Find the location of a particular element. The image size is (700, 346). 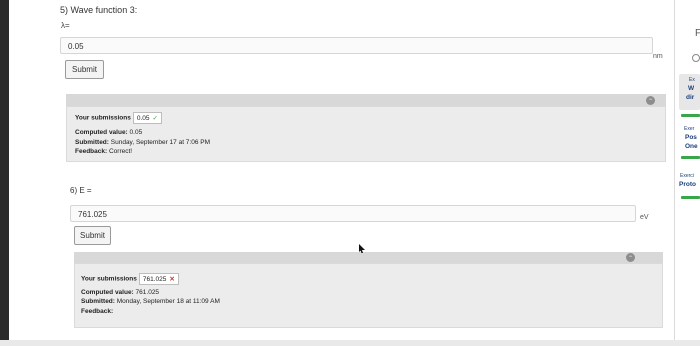

sidebar-card-2-line3: One is located at coordinates (691, 146).